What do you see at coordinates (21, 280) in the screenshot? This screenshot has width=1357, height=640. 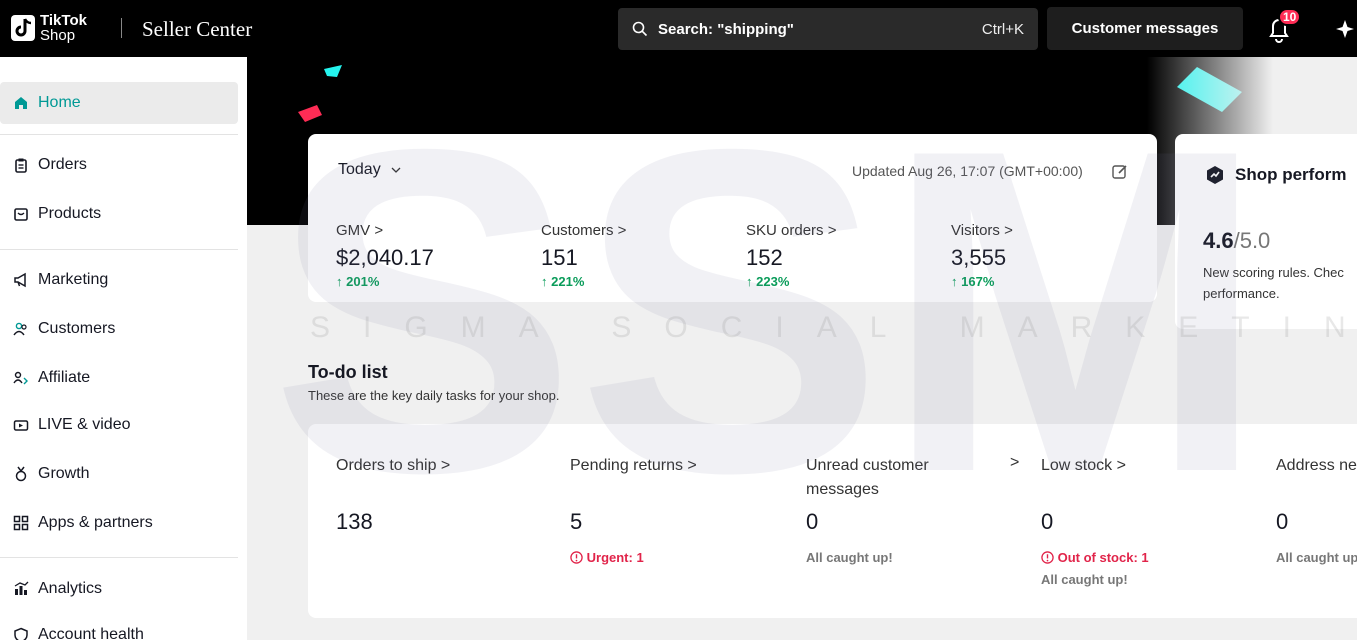 I see `megaphone-icon` at bounding box center [21, 280].